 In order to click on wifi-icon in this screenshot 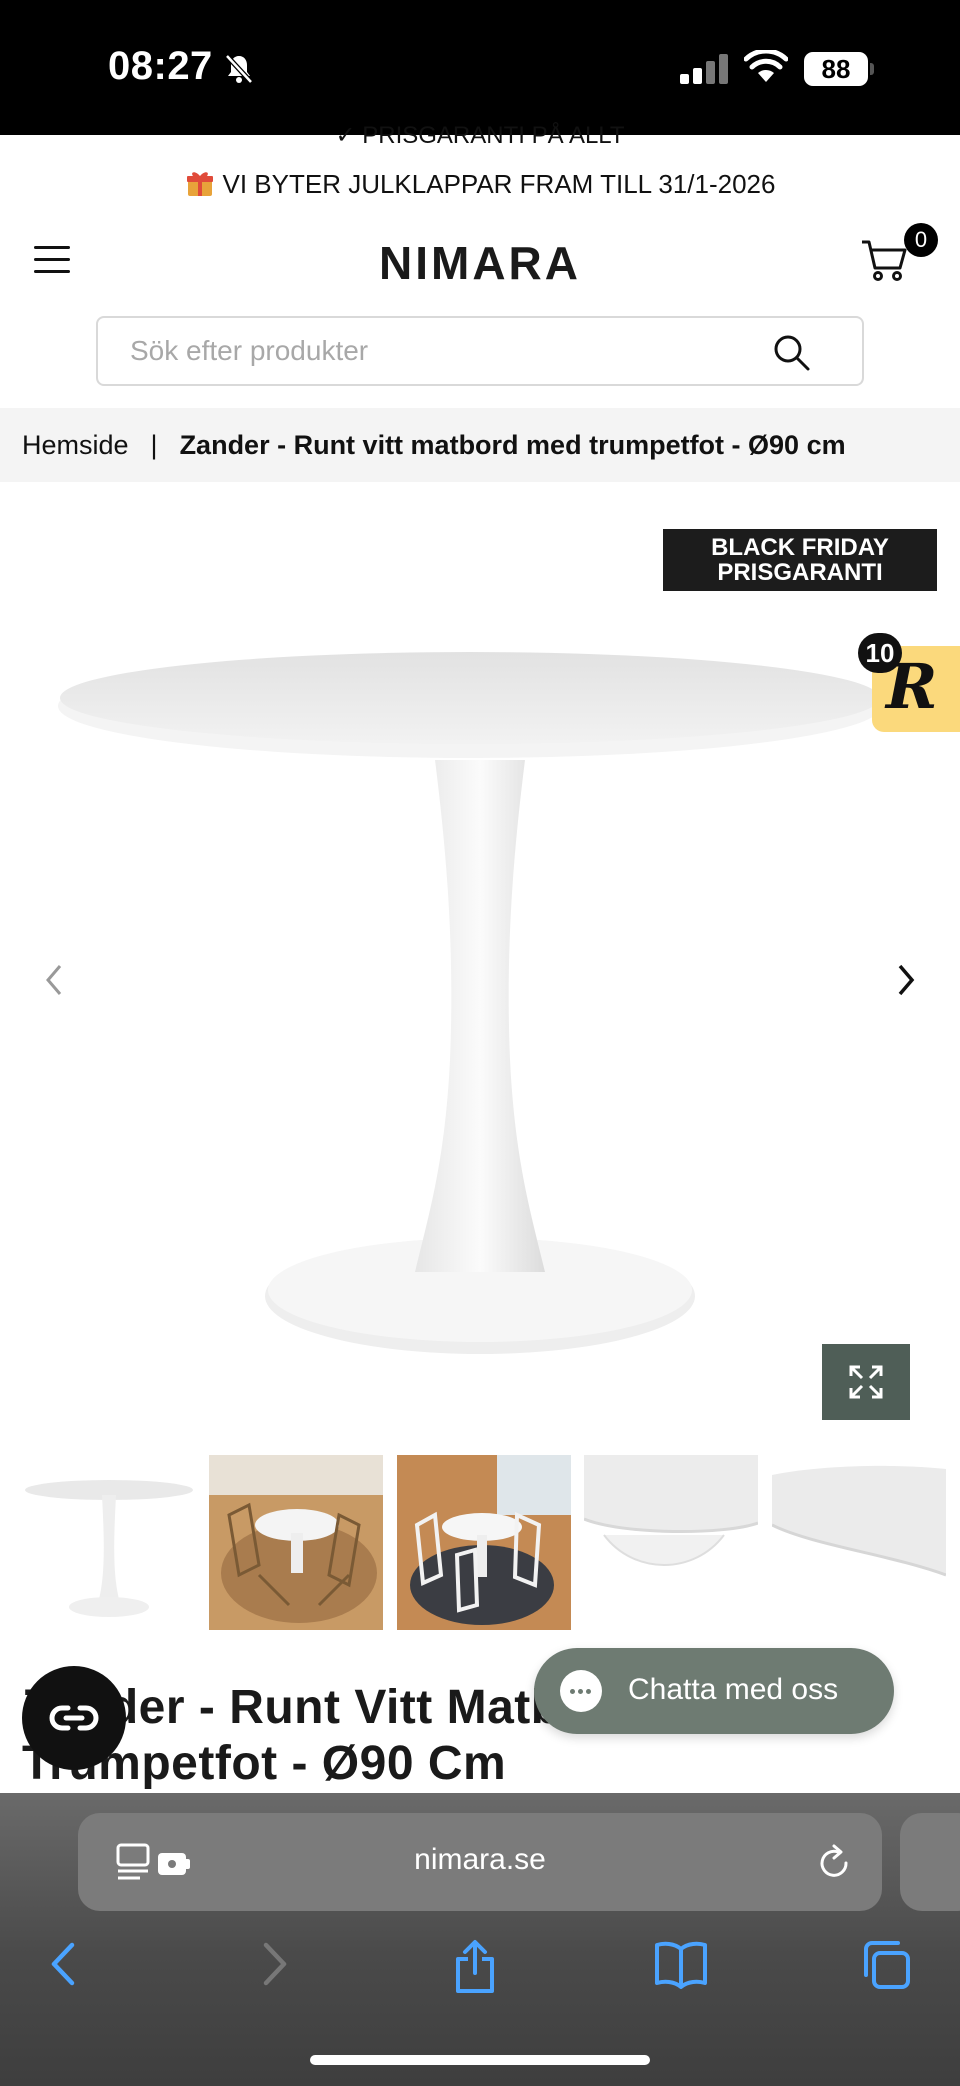, I will do `click(766, 66)`.